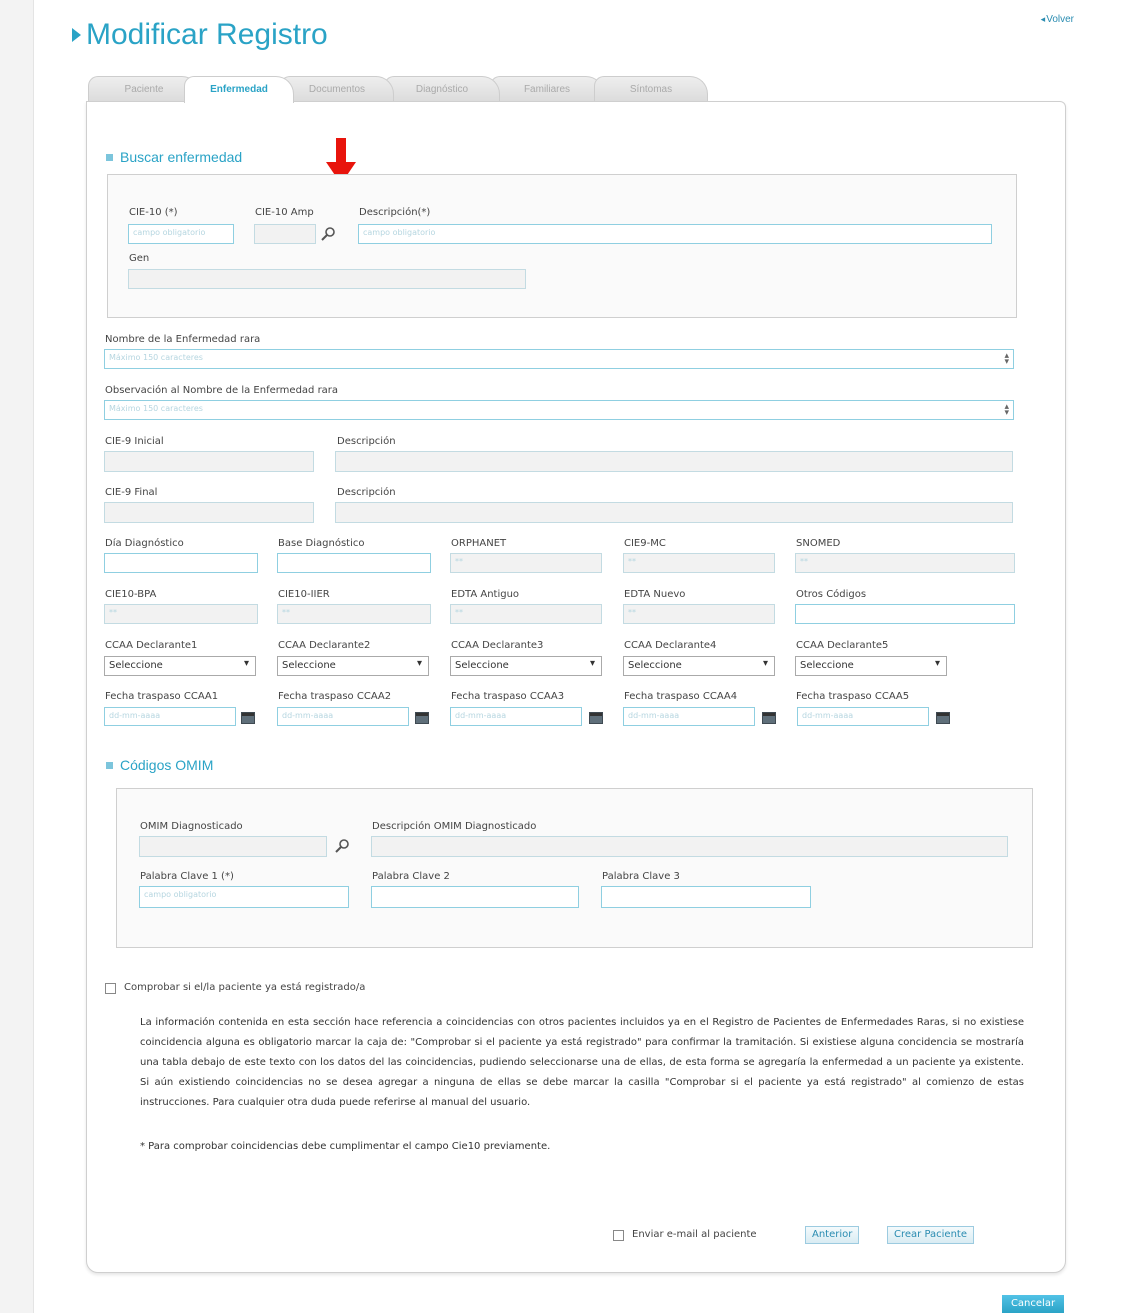  Describe the element at coordinates (674, 461) in the screenshot. I see `cie9-inicial-desc-input` at that location.